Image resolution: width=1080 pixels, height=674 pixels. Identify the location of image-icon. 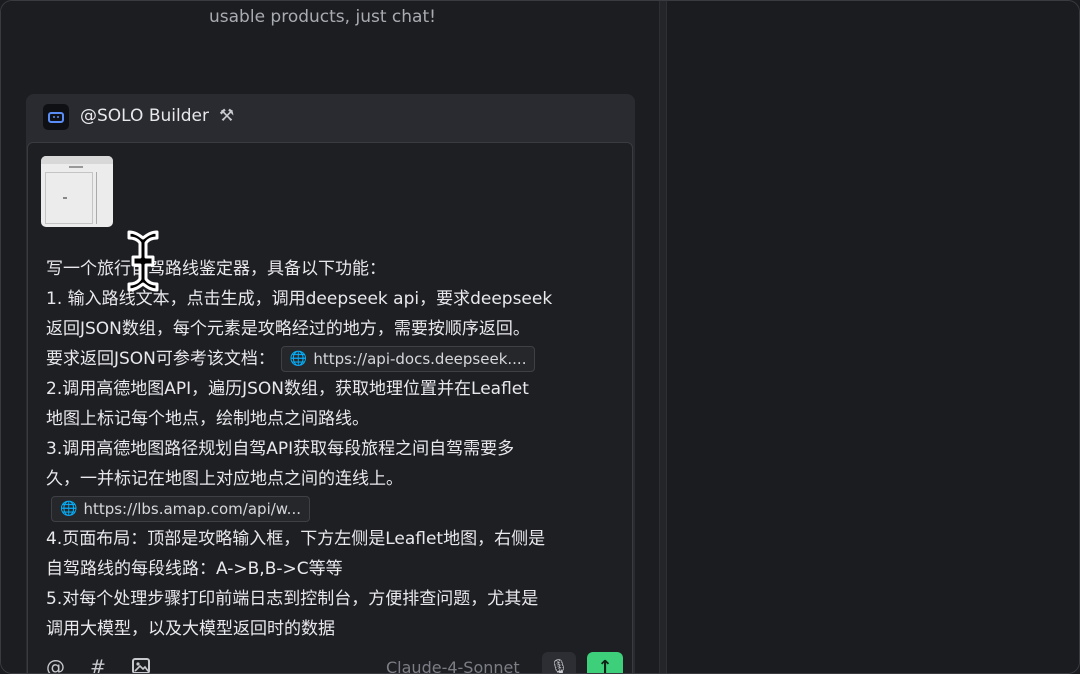
(141, 664).